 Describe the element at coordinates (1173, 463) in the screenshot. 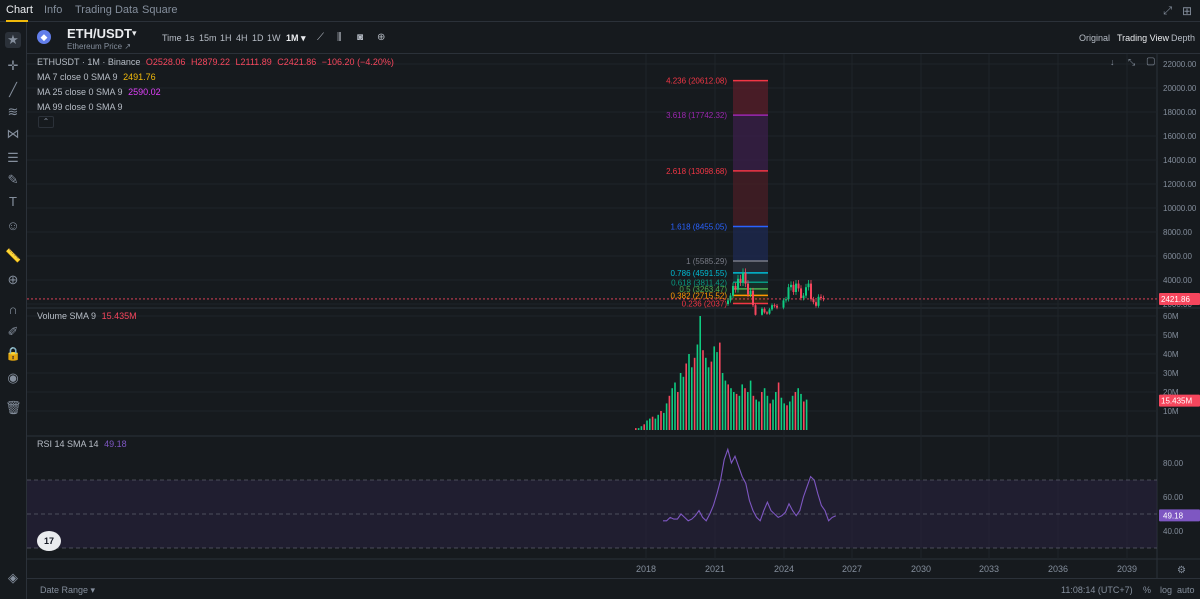

I see `rsi-tick-label: 80.00` at that location.